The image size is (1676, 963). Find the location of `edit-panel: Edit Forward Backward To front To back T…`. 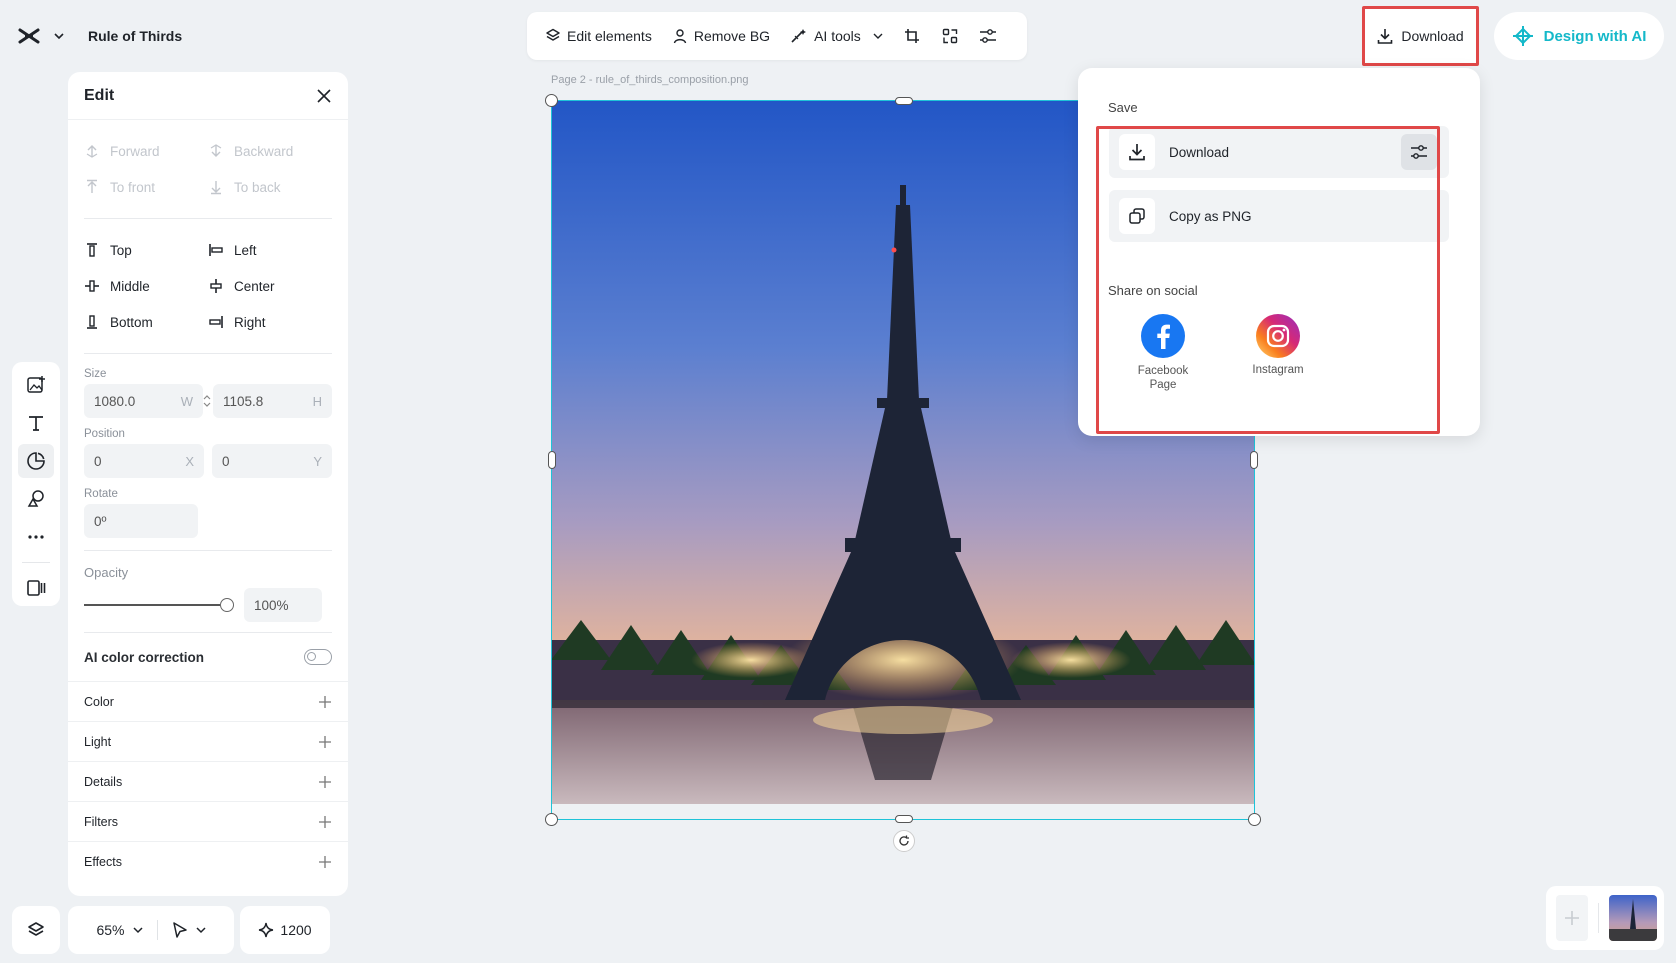

edit-panel: Edit Forward Backward To front To back T… is located at coordinates (208, 484).